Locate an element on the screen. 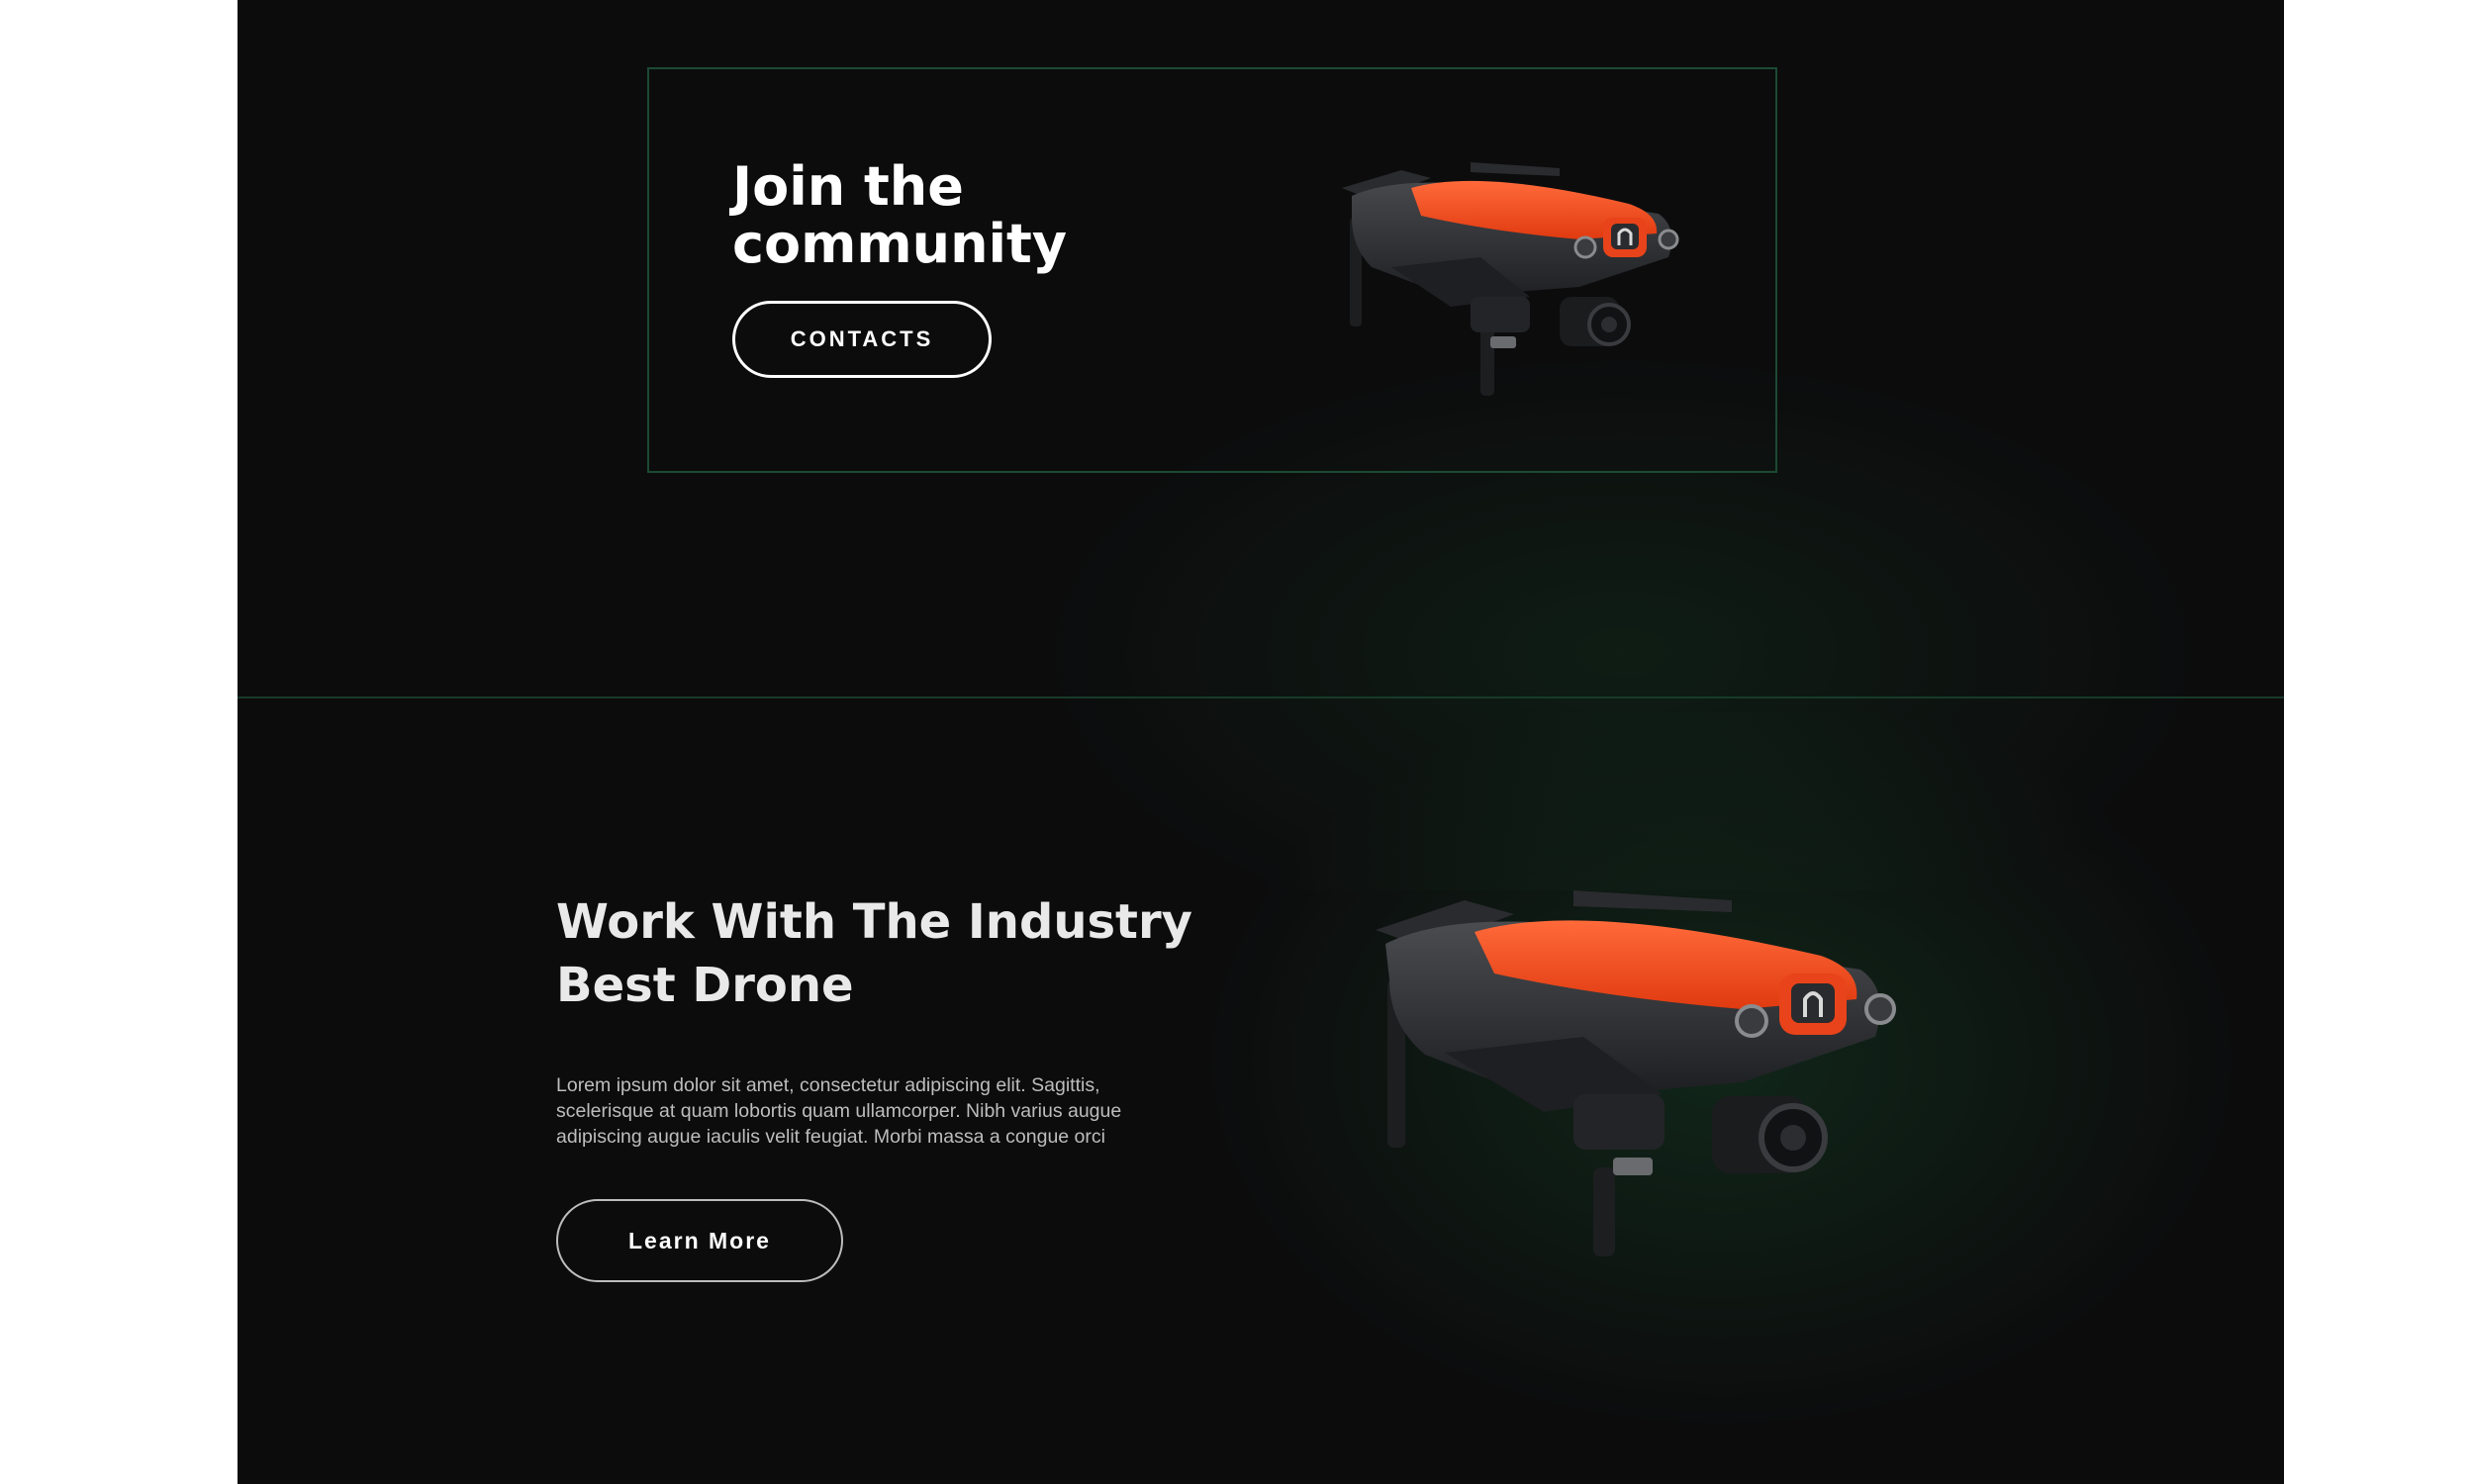 The width and height of the screenshot is (2474, 1484). section-divider is located at coordinates (1261, 697).